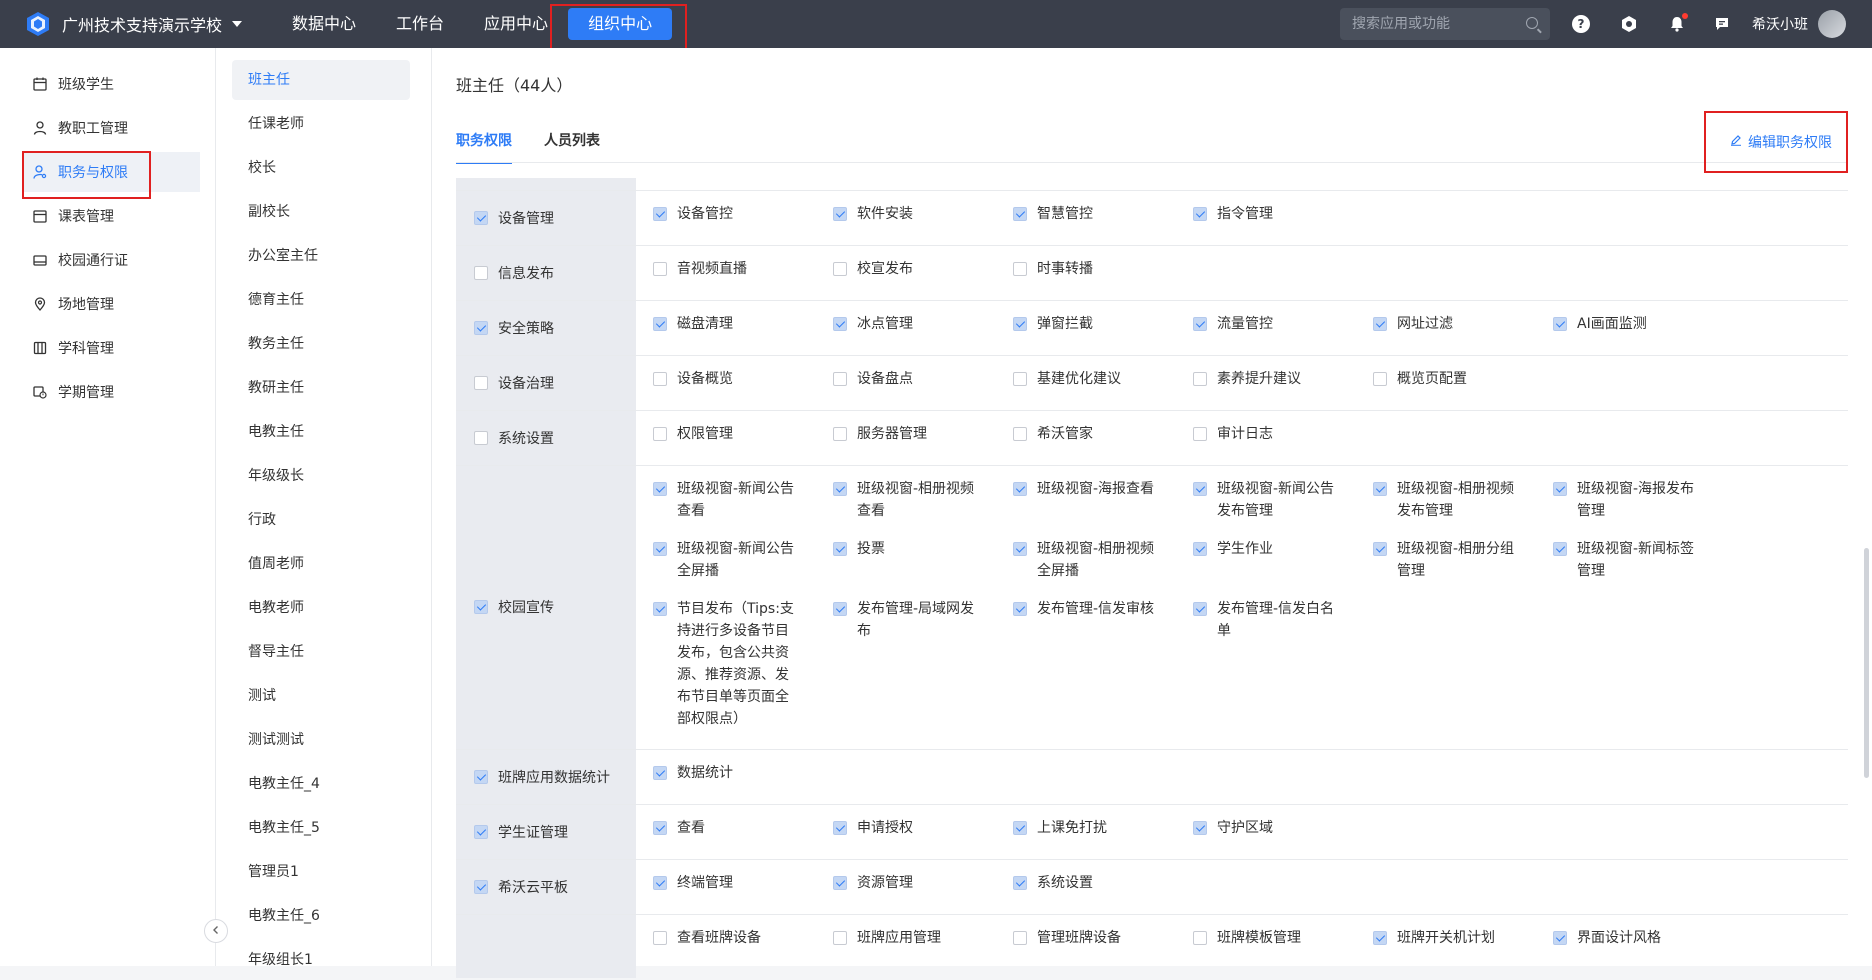 The width and height of the screenshot is (1872, 980). Describe the element at coordinates (111, 392) in the screenshot. I see `sidebar-item-semesters: 学期管理` at that location.